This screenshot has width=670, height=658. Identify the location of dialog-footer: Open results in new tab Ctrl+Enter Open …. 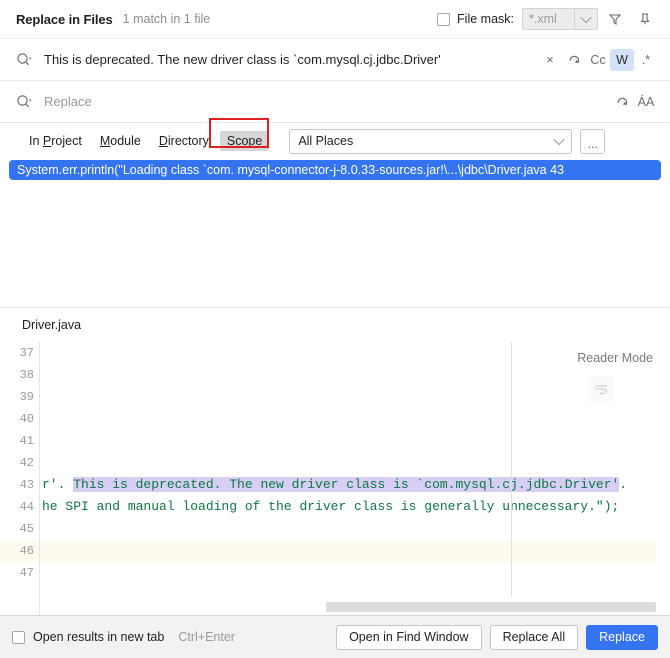
(335, 636).